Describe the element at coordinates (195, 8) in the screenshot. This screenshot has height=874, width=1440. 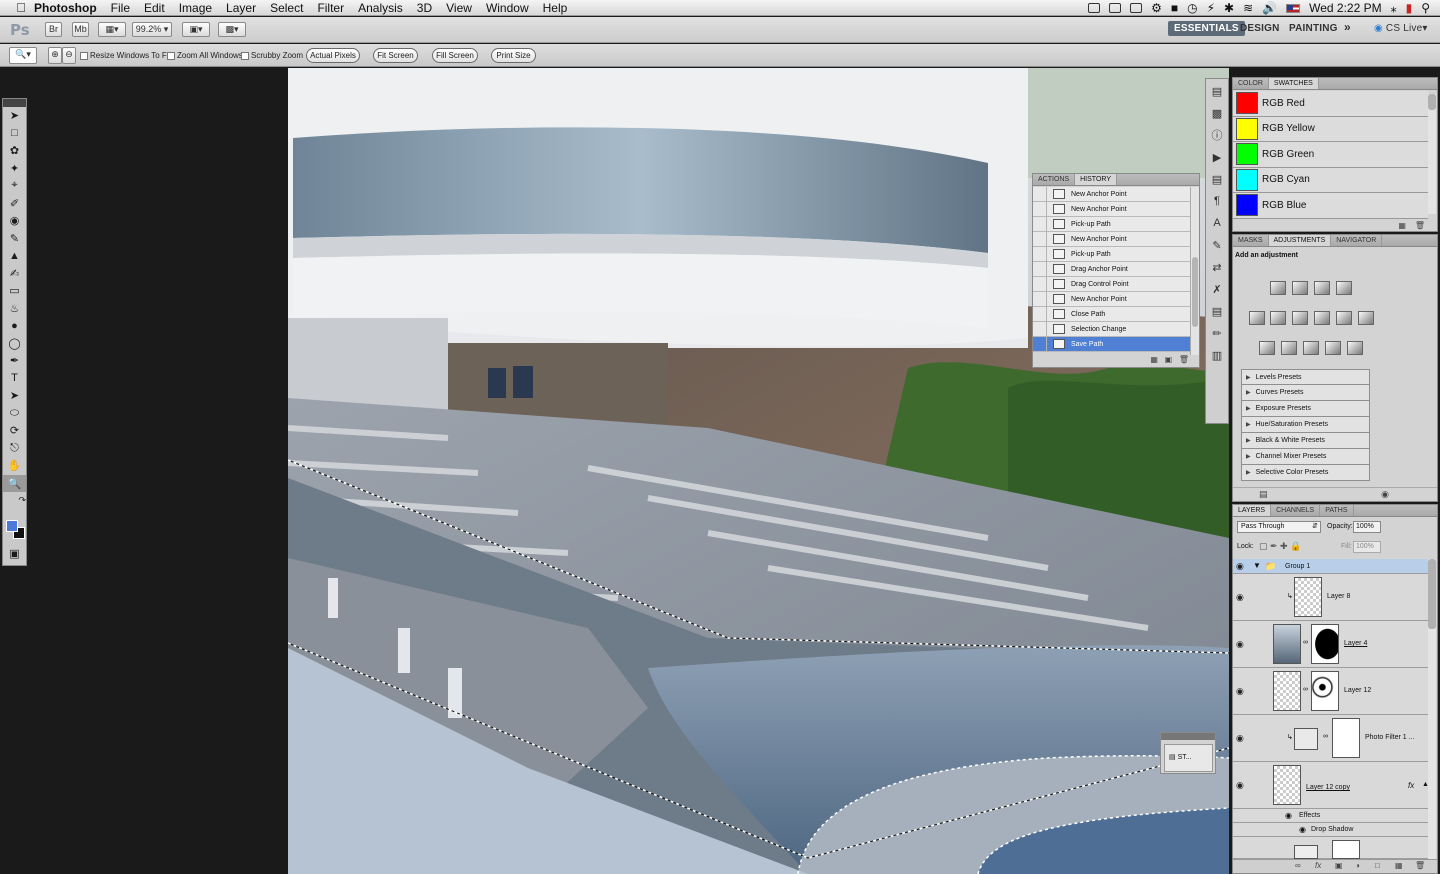
I see `menu-image: Image` at that location.